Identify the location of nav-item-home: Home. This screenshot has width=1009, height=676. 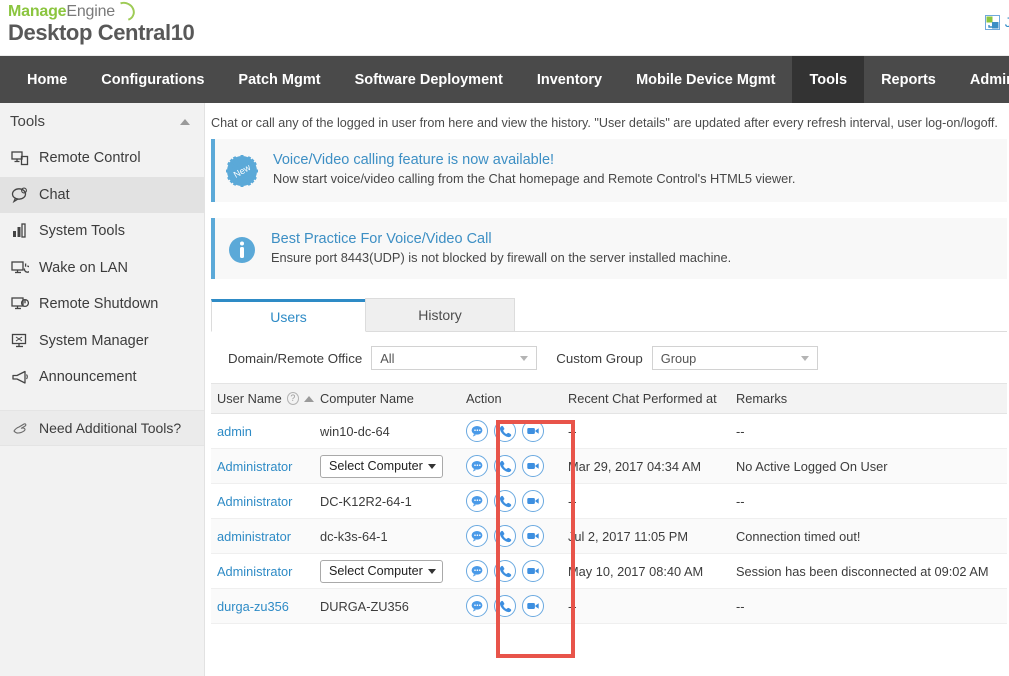
(47, 79).